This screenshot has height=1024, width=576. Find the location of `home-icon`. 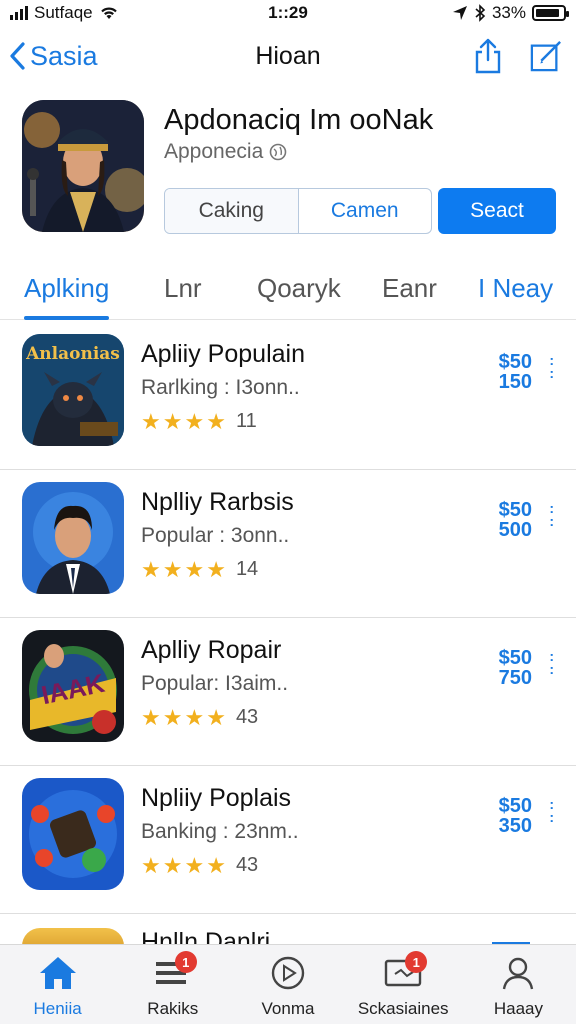

home-icon is located at coordinates (58, 973).